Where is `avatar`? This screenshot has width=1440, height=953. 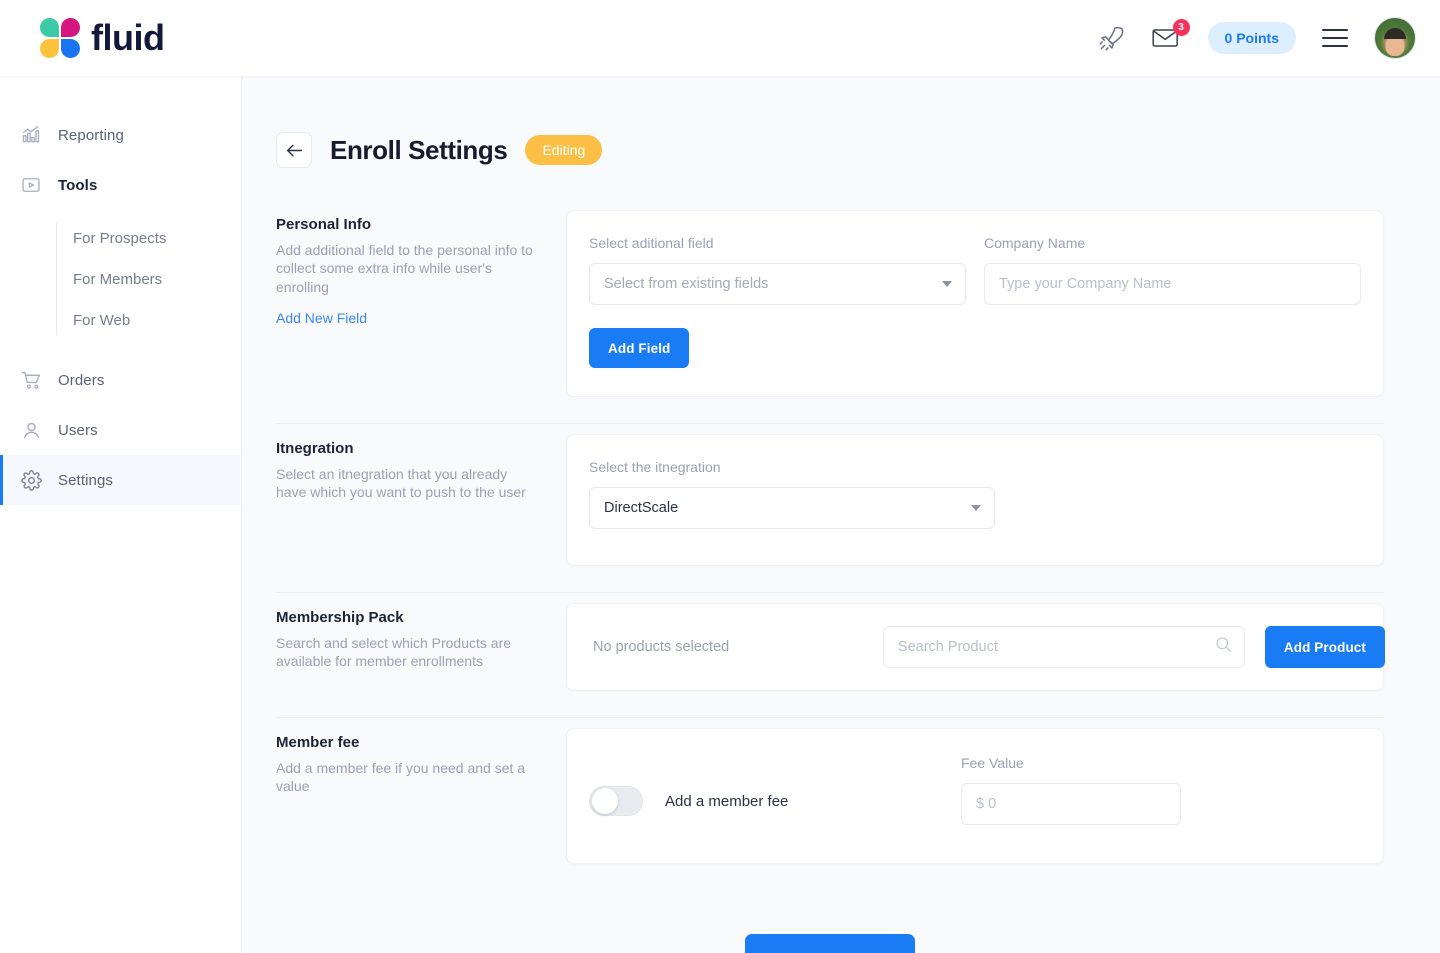
avatar is located at coordinates (1395, 38).